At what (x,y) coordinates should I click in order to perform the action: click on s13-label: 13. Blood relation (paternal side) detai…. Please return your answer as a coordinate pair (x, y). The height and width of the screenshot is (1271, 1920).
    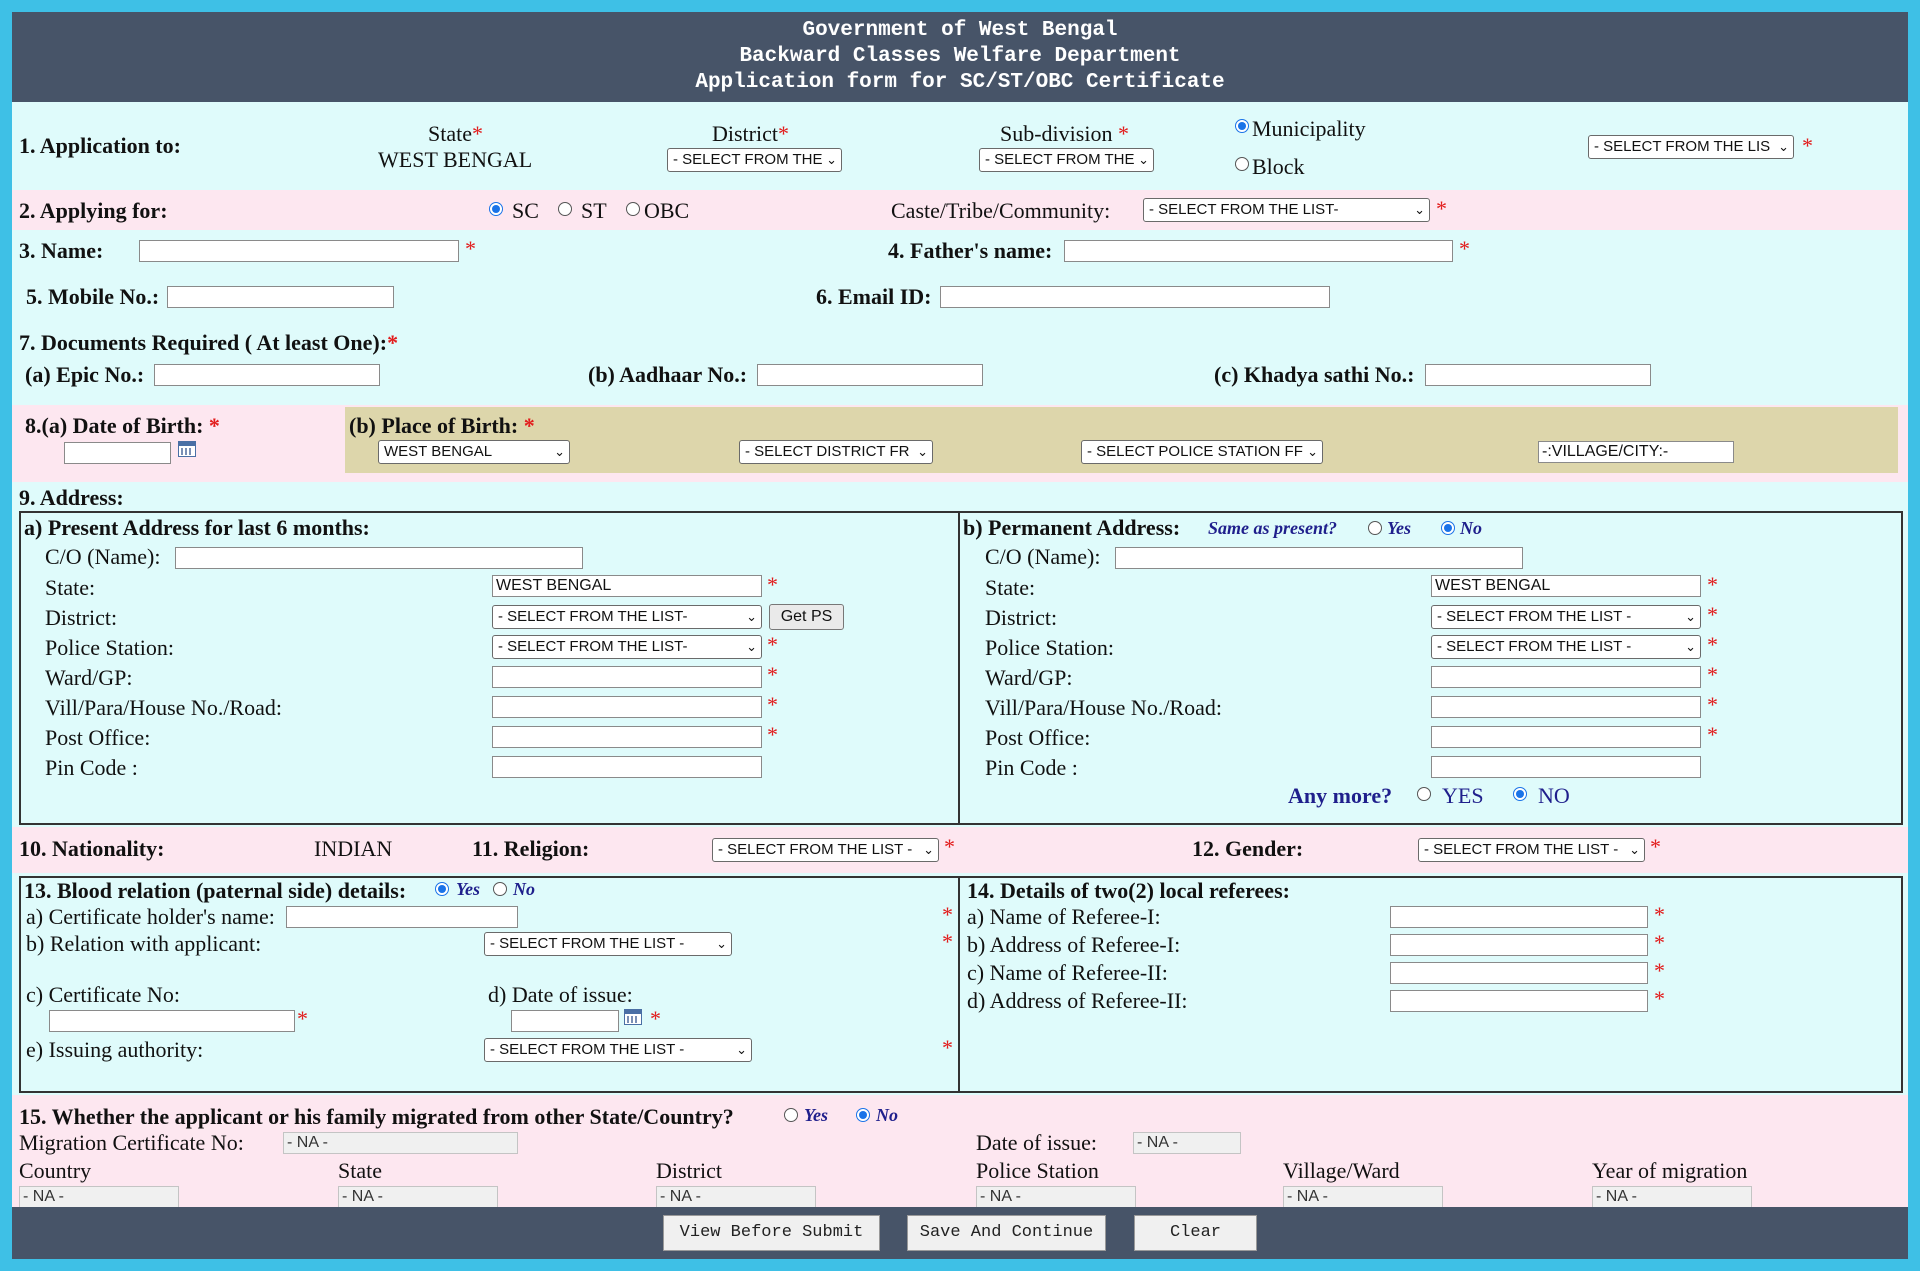
    Looking at the image, I should click on (215, 890).